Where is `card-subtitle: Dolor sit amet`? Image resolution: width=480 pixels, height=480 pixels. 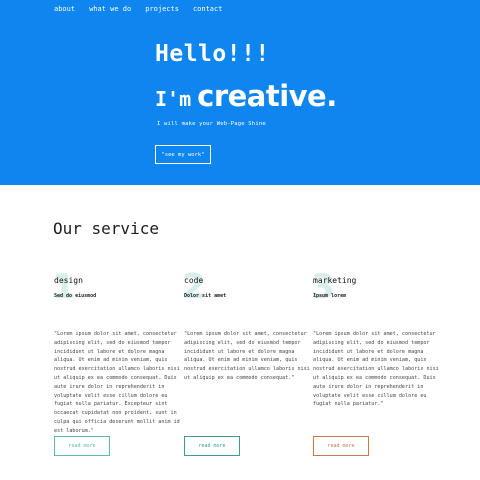 card-subtitle: Dolor sit amet is located at coordinates (205, 296).